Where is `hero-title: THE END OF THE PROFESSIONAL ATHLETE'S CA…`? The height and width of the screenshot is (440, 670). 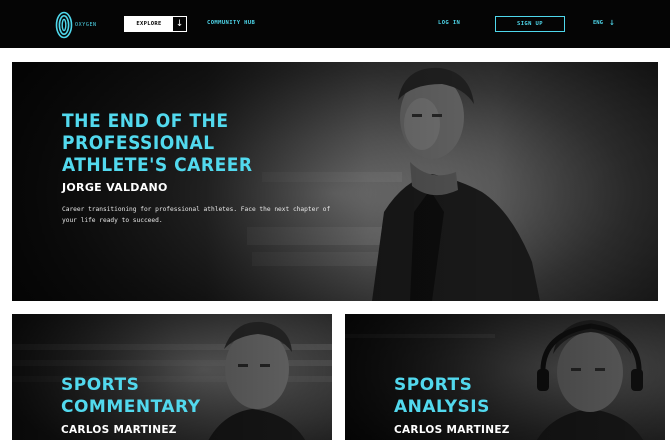
hero-title: THE END OF THE PROFESSIONAL ATHLETE'S CA… is located at coordinates (157, 143).